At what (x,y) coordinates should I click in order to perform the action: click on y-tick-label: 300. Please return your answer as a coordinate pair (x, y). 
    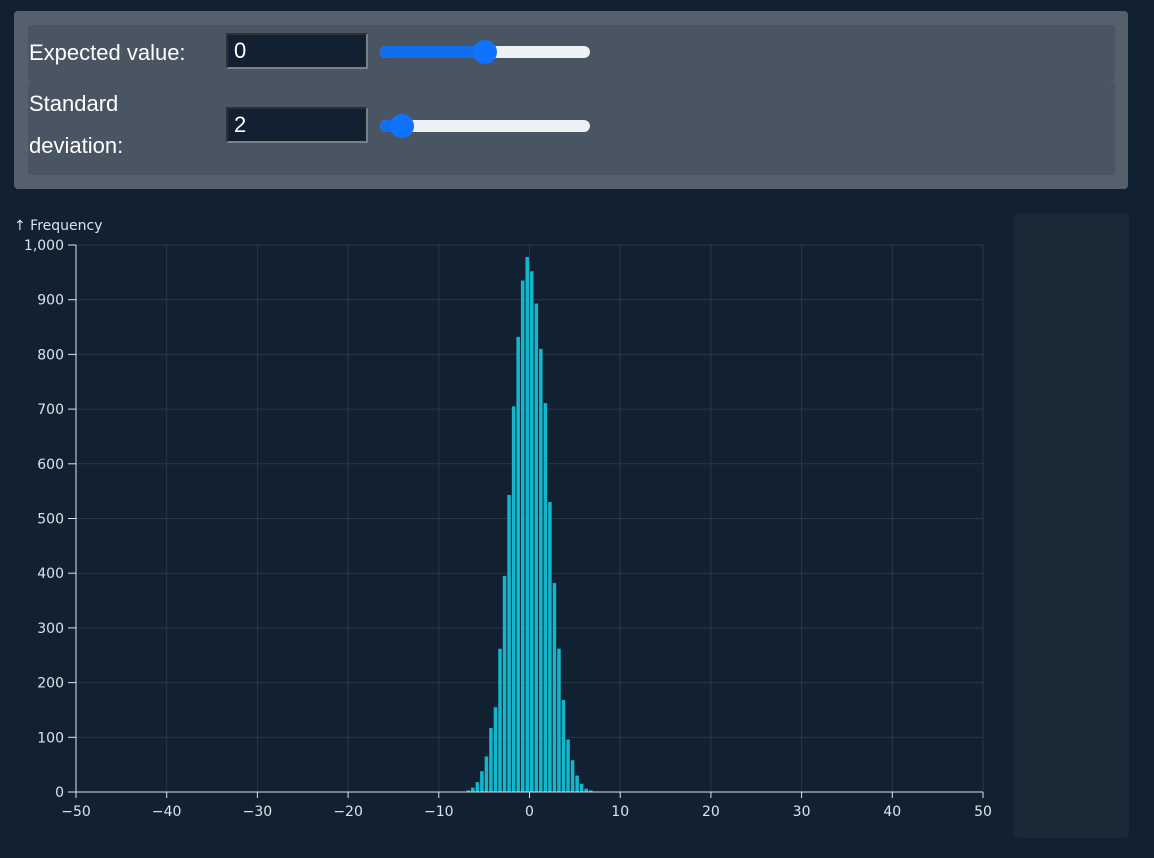
    Looking at the image, I should click on (50, 629).